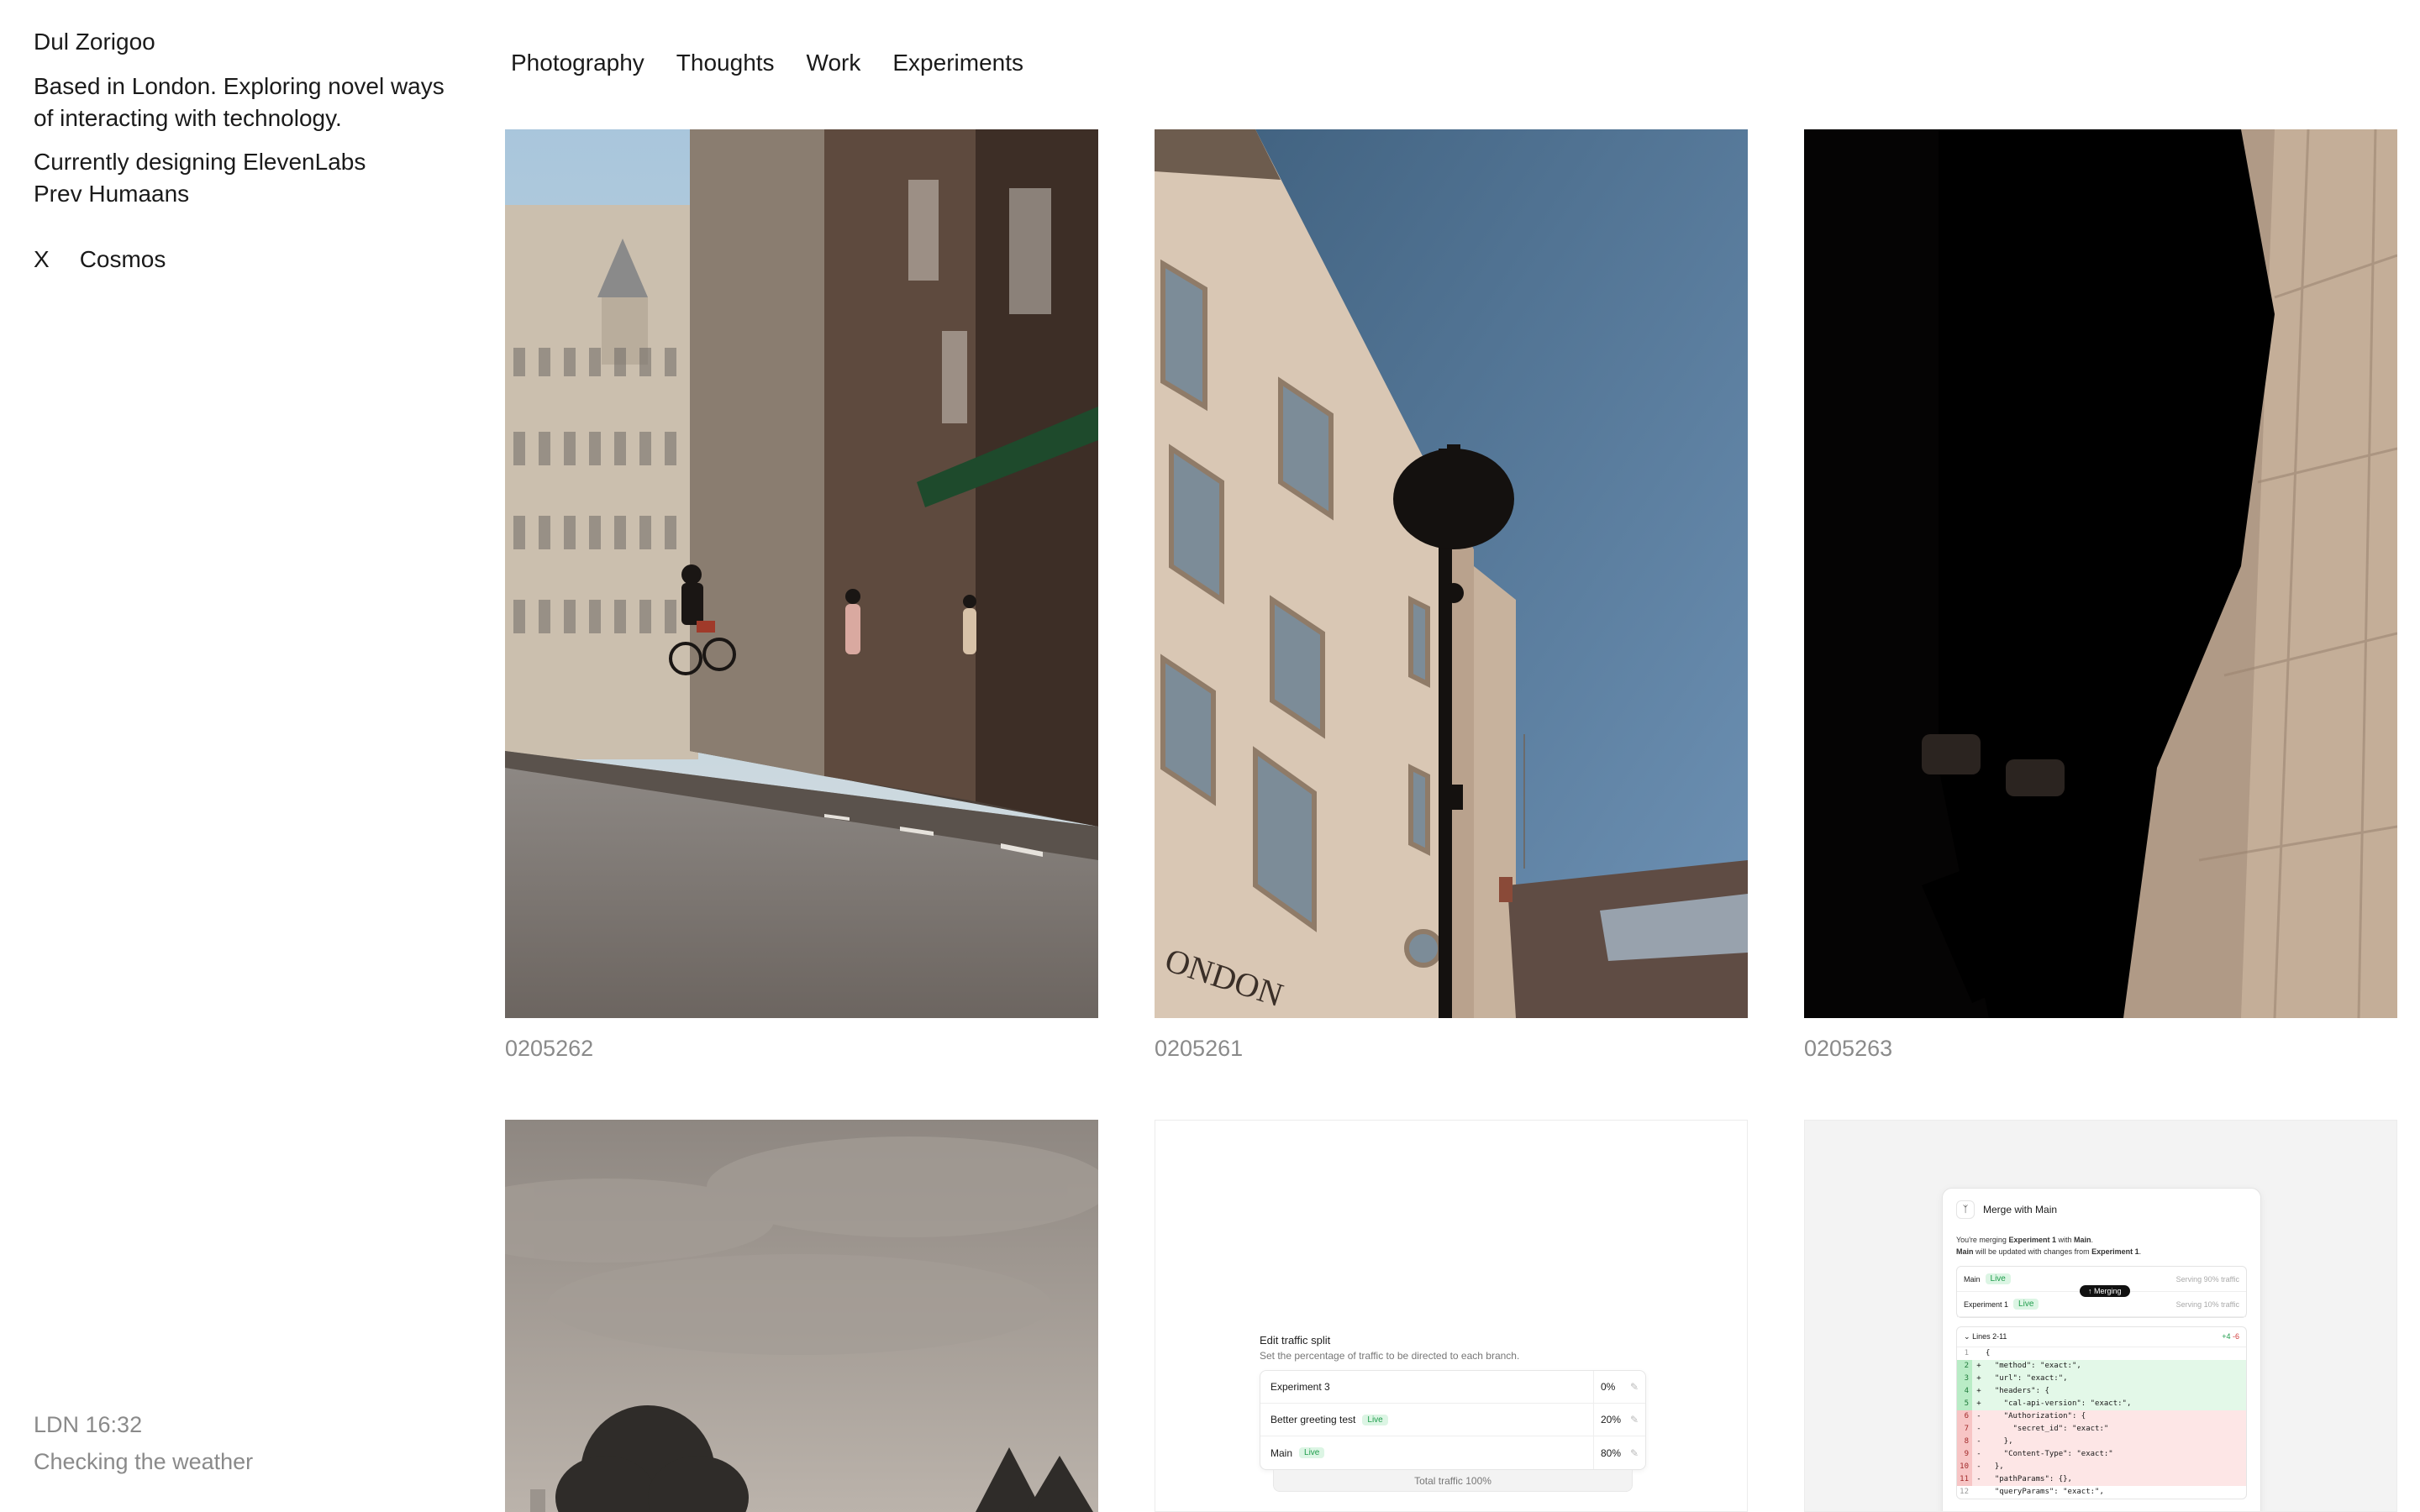 Image resolution: width=2420 pixels, height=1512 pixels. I want to click on total-traffic: Total traffic 100%, so click(1453, 1481).